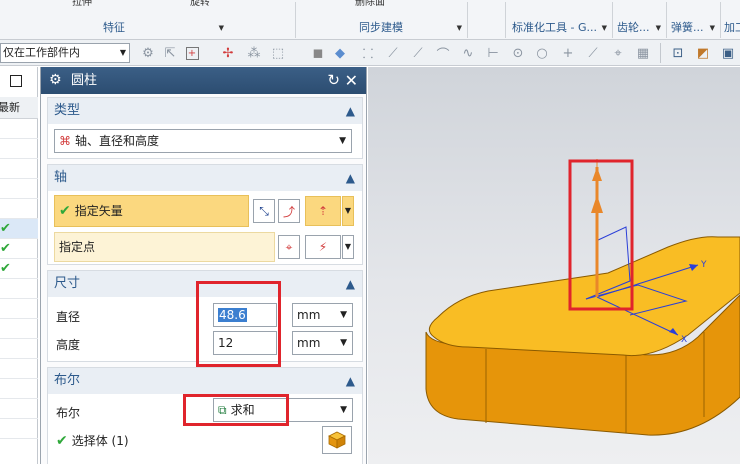 This screenshot has height=464, width=740. Describe the element at coordinates (65, 53) in the screenshot. I see `selection-scope-dropdown: 仅在工作部件内 ▼` at that location.